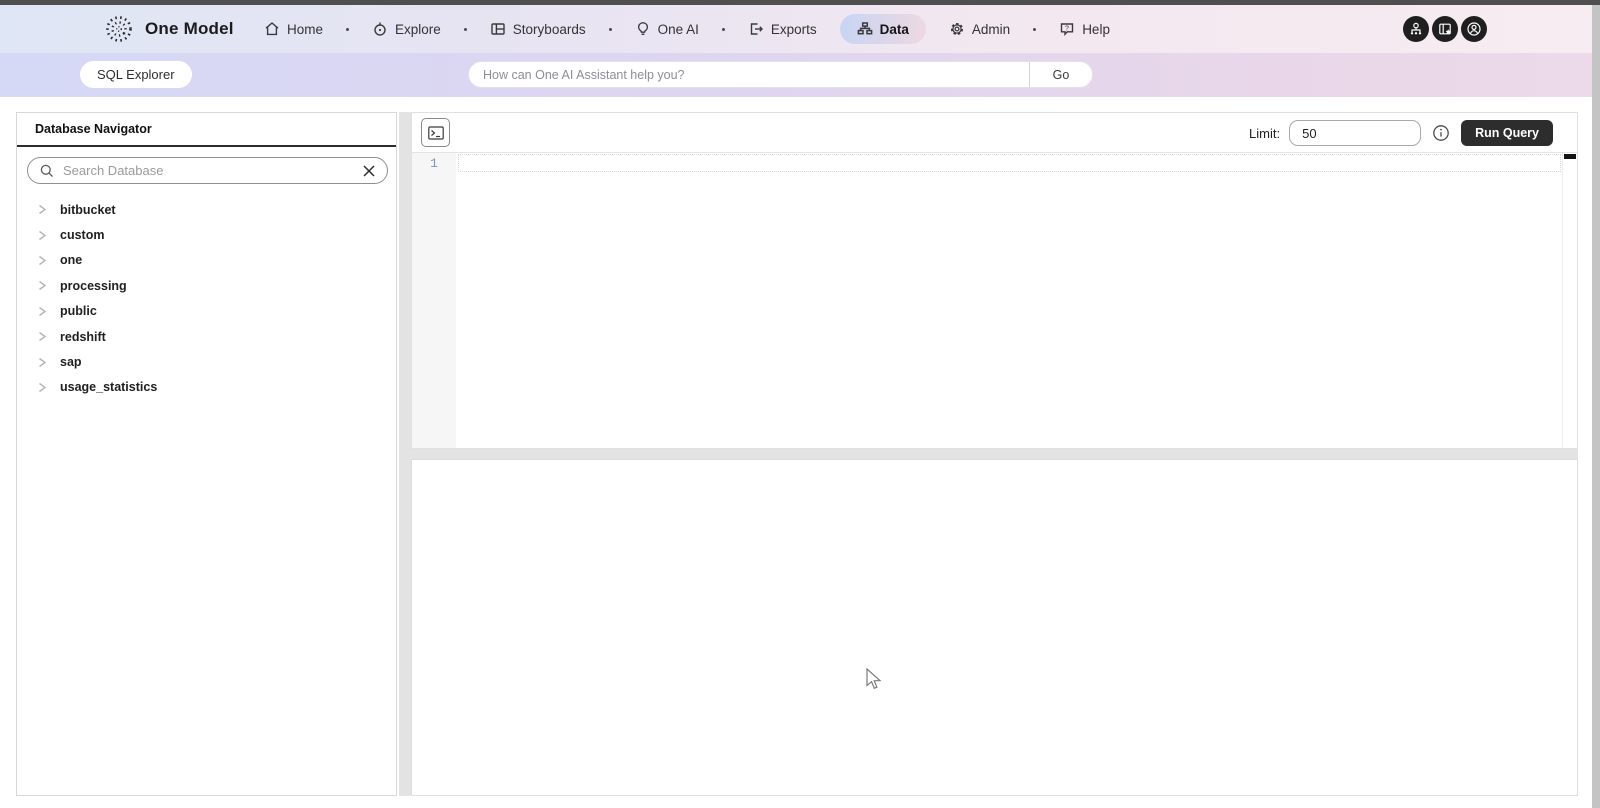  Describe the element at coordinates (78, 311) in the screenshot. I see `tree-item-label: public` at that location.